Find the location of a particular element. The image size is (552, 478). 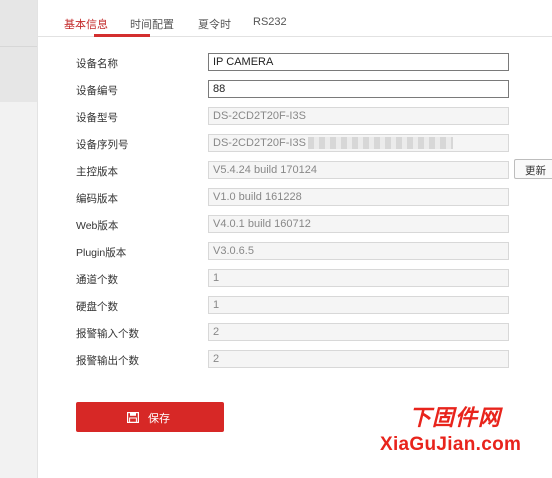

sidebar-selected-area is located at coordinates (18, 51).